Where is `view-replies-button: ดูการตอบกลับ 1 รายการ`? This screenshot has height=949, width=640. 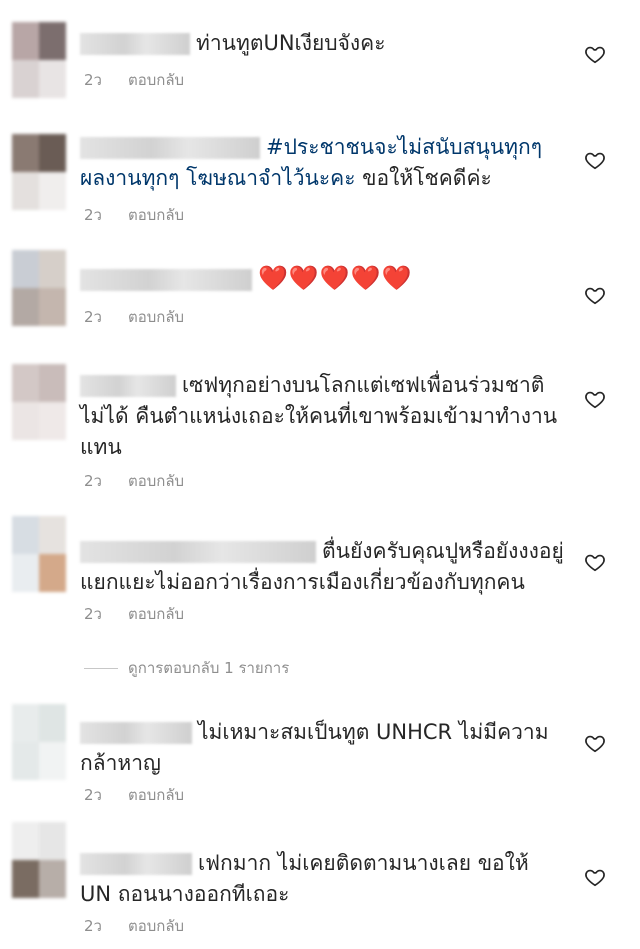 view-replies-button: ดูการตอบกลับ 1 รายการ is located at coordinates (186, 668).